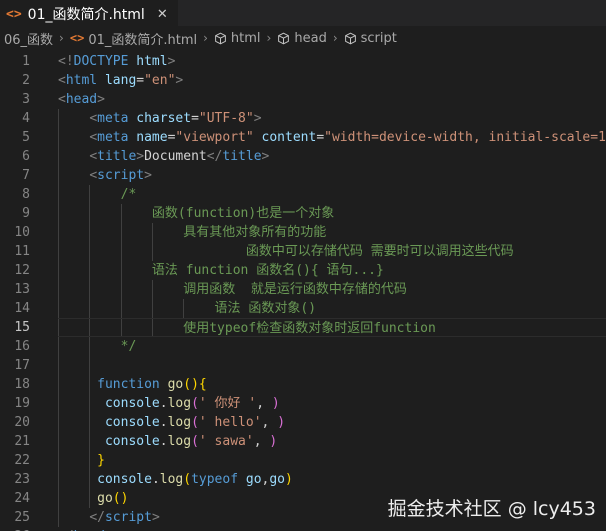 Image resolution: width=606 pixels, height=531 pixels. What do you see at coordinates (97, 194) in the screenshot?
I see `code-text: /*` at bounding box center [97, 194].